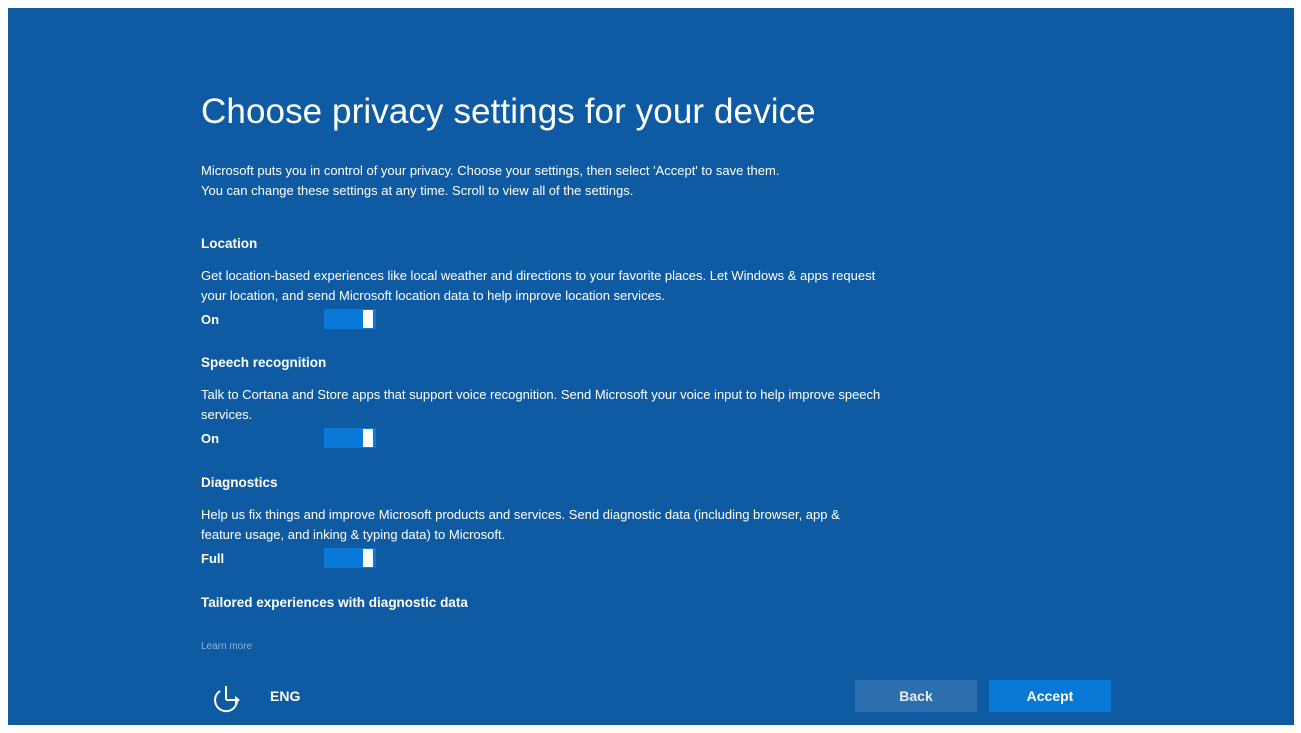 This screenshot has height=733, width=1301. Describe the element at coordinates (1050, 696) in the screenshot. I see `accept-button: Accept` at that location.